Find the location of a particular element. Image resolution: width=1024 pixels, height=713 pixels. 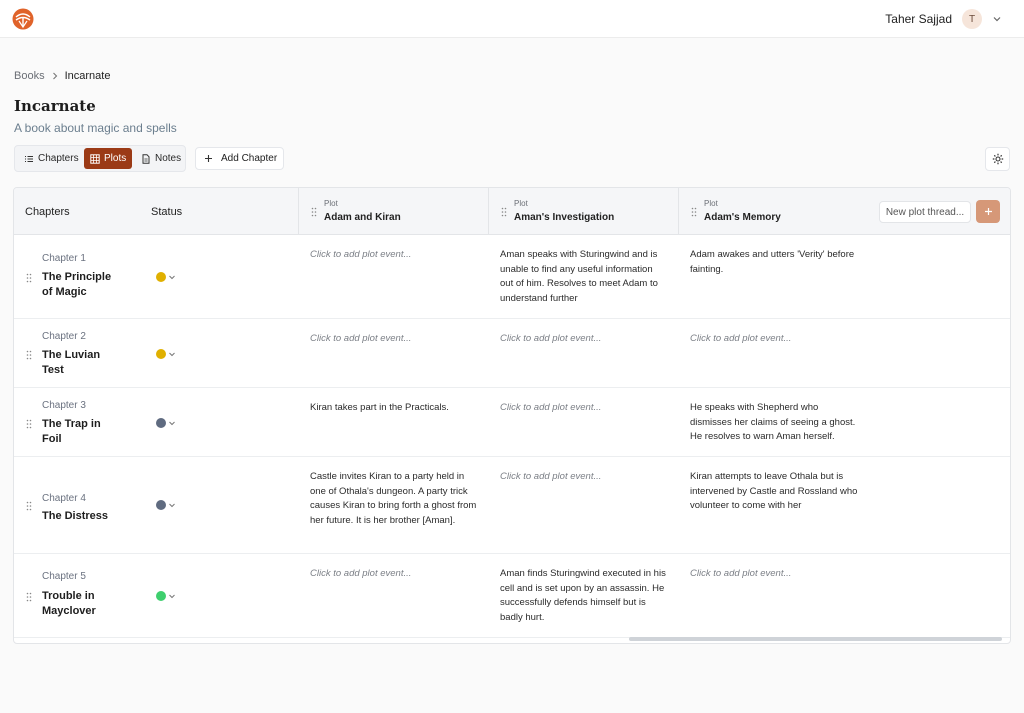

status-column-header: Status is located at coordinates (167, 212).